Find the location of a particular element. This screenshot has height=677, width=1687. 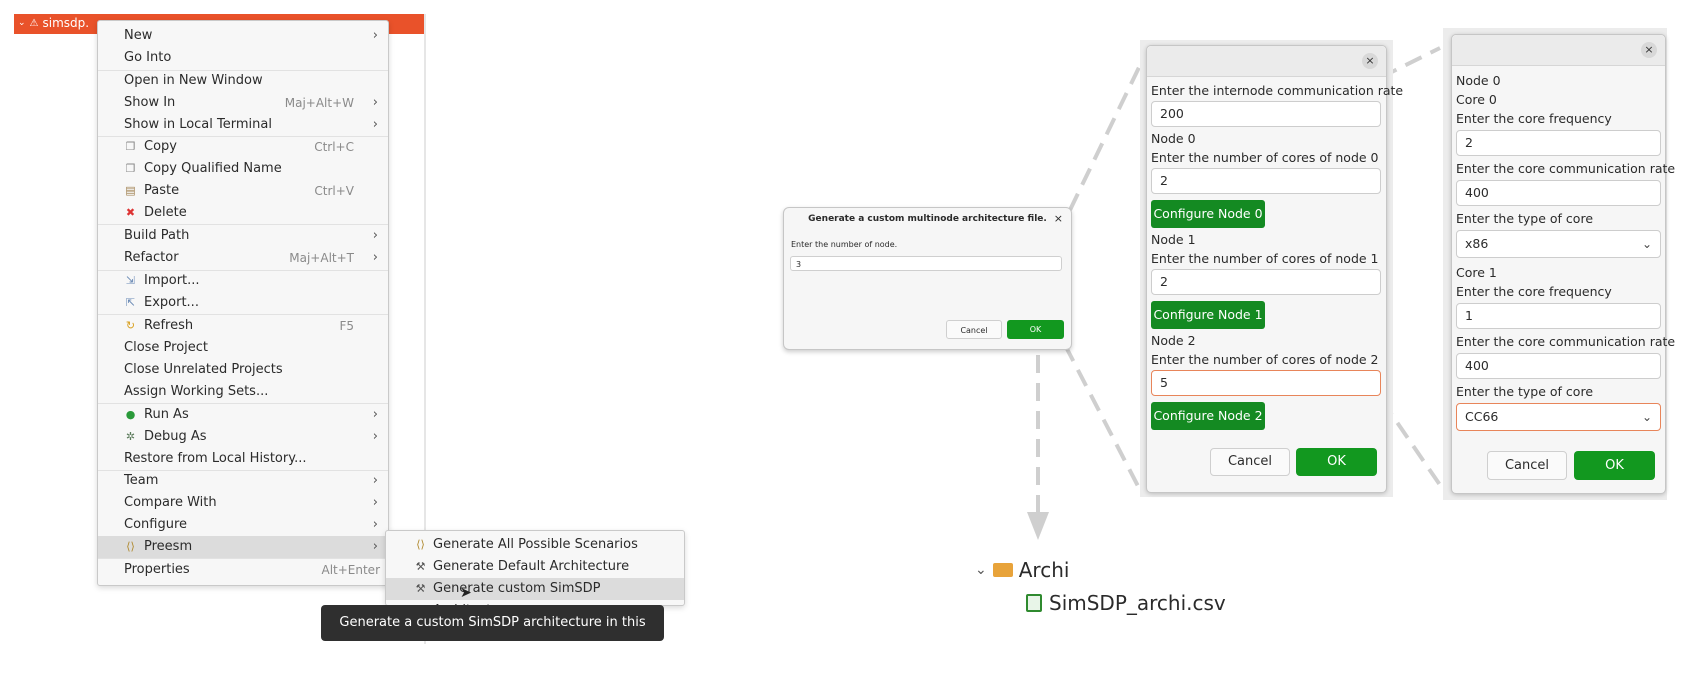

core-1-type-label: Enter the type of core is located at coordinates (1525, 391).